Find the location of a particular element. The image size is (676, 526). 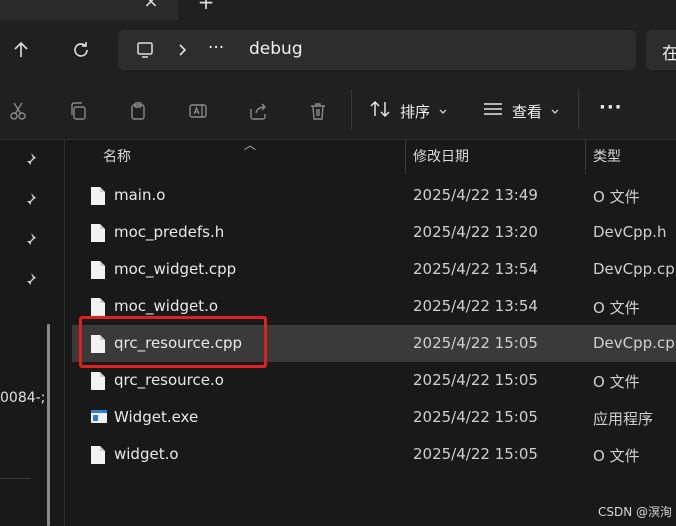

new-tab-icon: + is located at coordinates (206, 7).